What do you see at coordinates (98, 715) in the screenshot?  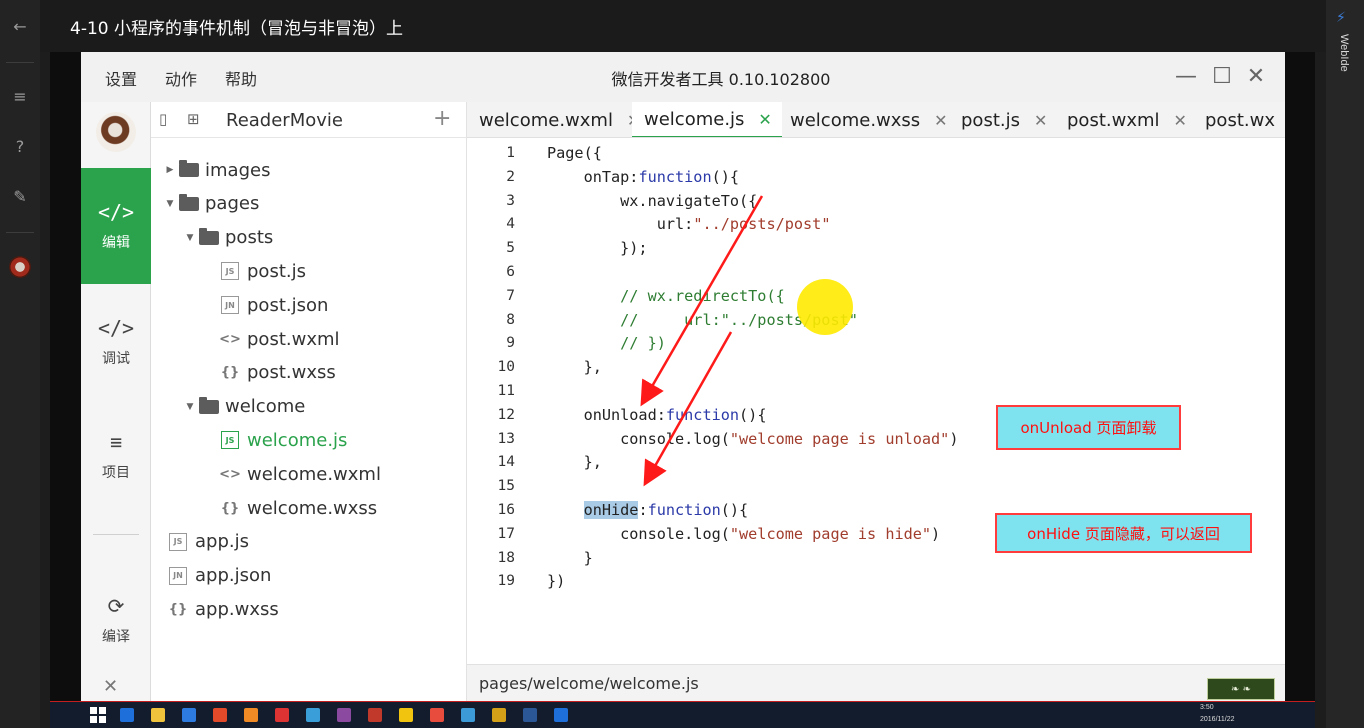 I see `windows-start-icon` at bounding box center [98, 715].